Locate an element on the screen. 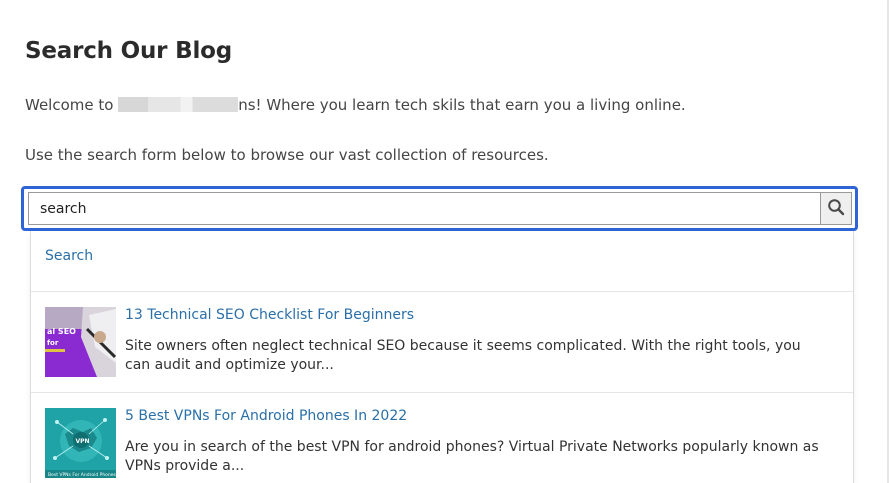 This screenshot has height=483, width=889. redacted-site-name is located at coordinates (178, 104).